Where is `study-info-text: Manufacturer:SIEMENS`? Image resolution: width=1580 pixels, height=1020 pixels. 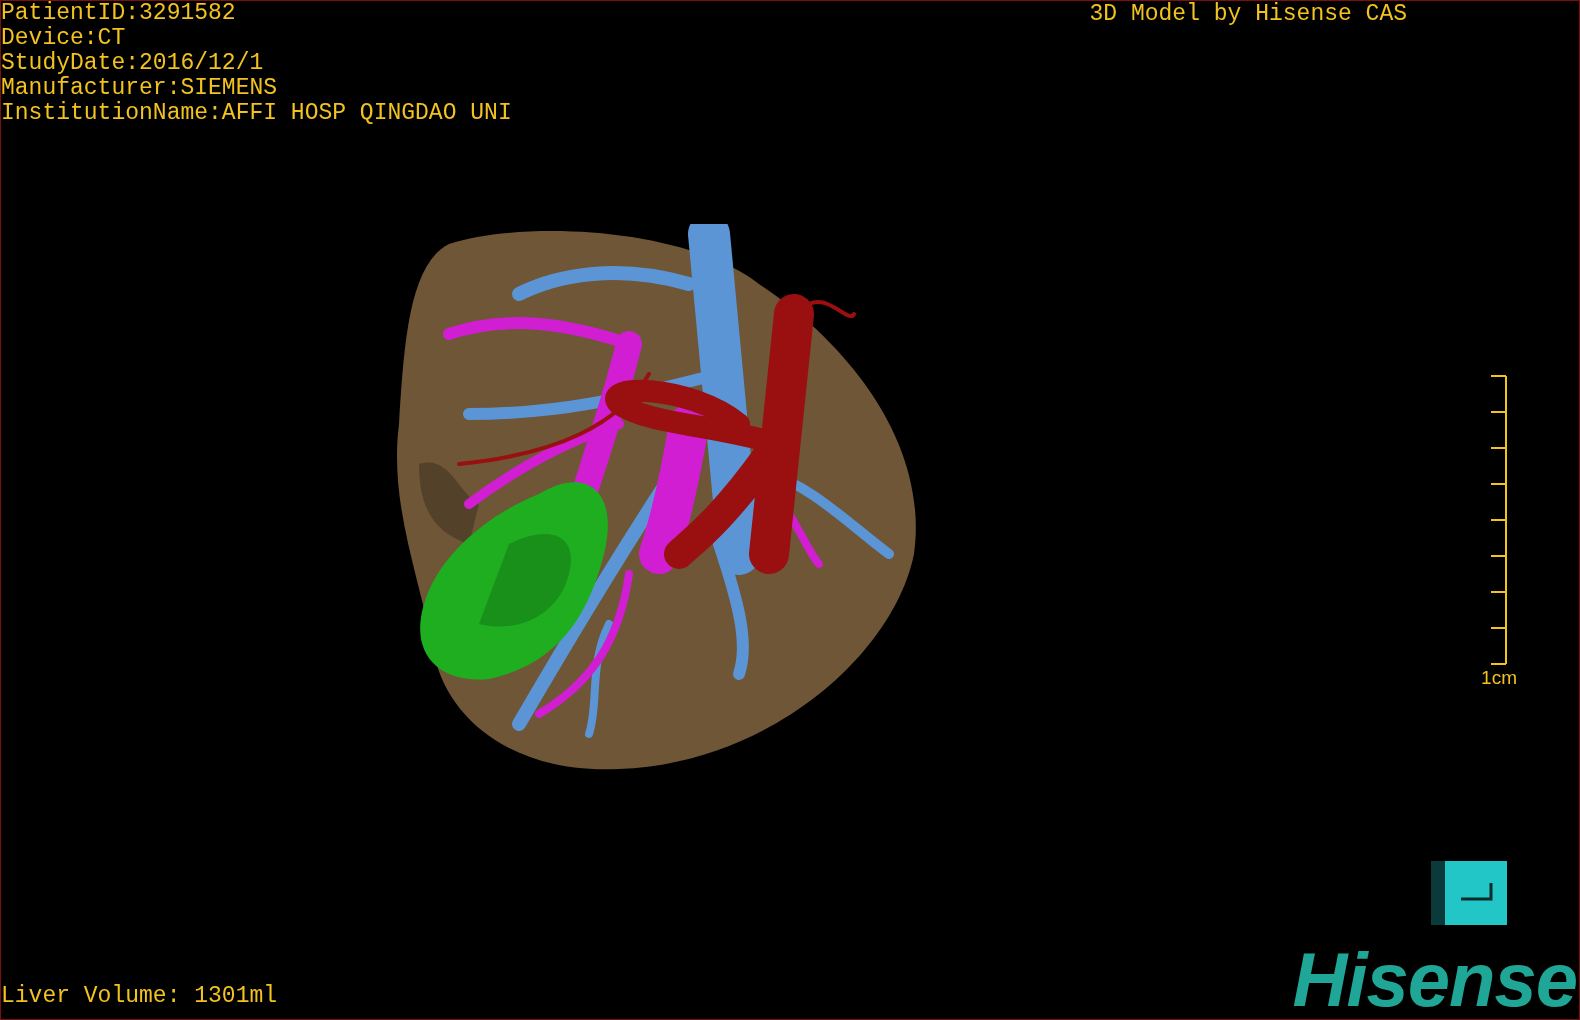
study-info-text: Manufacturer:SIEMENS is located at coordinates (140, 88).